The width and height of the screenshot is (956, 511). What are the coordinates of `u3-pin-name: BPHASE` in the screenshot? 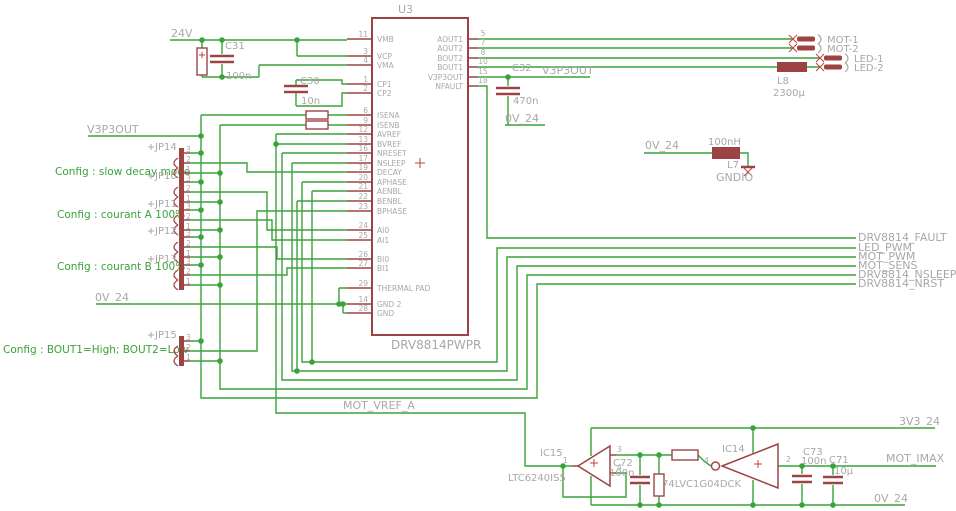 It's located at (392, 211).